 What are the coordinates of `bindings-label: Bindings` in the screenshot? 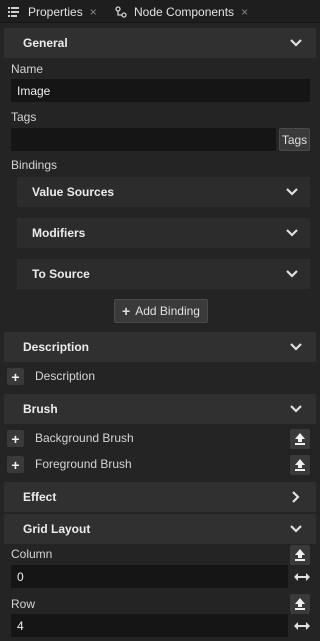 It's located at (34, 165).